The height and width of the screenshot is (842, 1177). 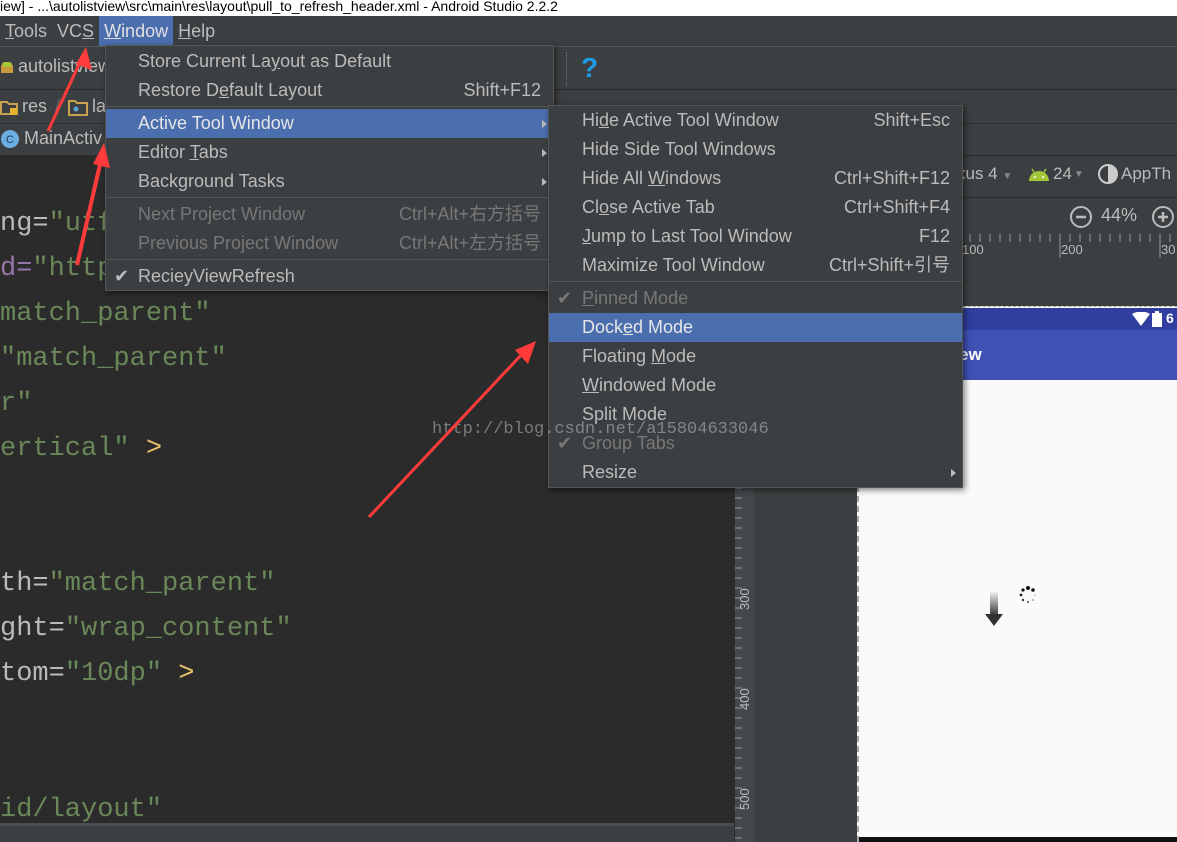 What do you see at coordinates (329, 123) in the screenshot?
I see `menu-item-active-tool-window: Active Tool Window` at bounding box center [329, 123].